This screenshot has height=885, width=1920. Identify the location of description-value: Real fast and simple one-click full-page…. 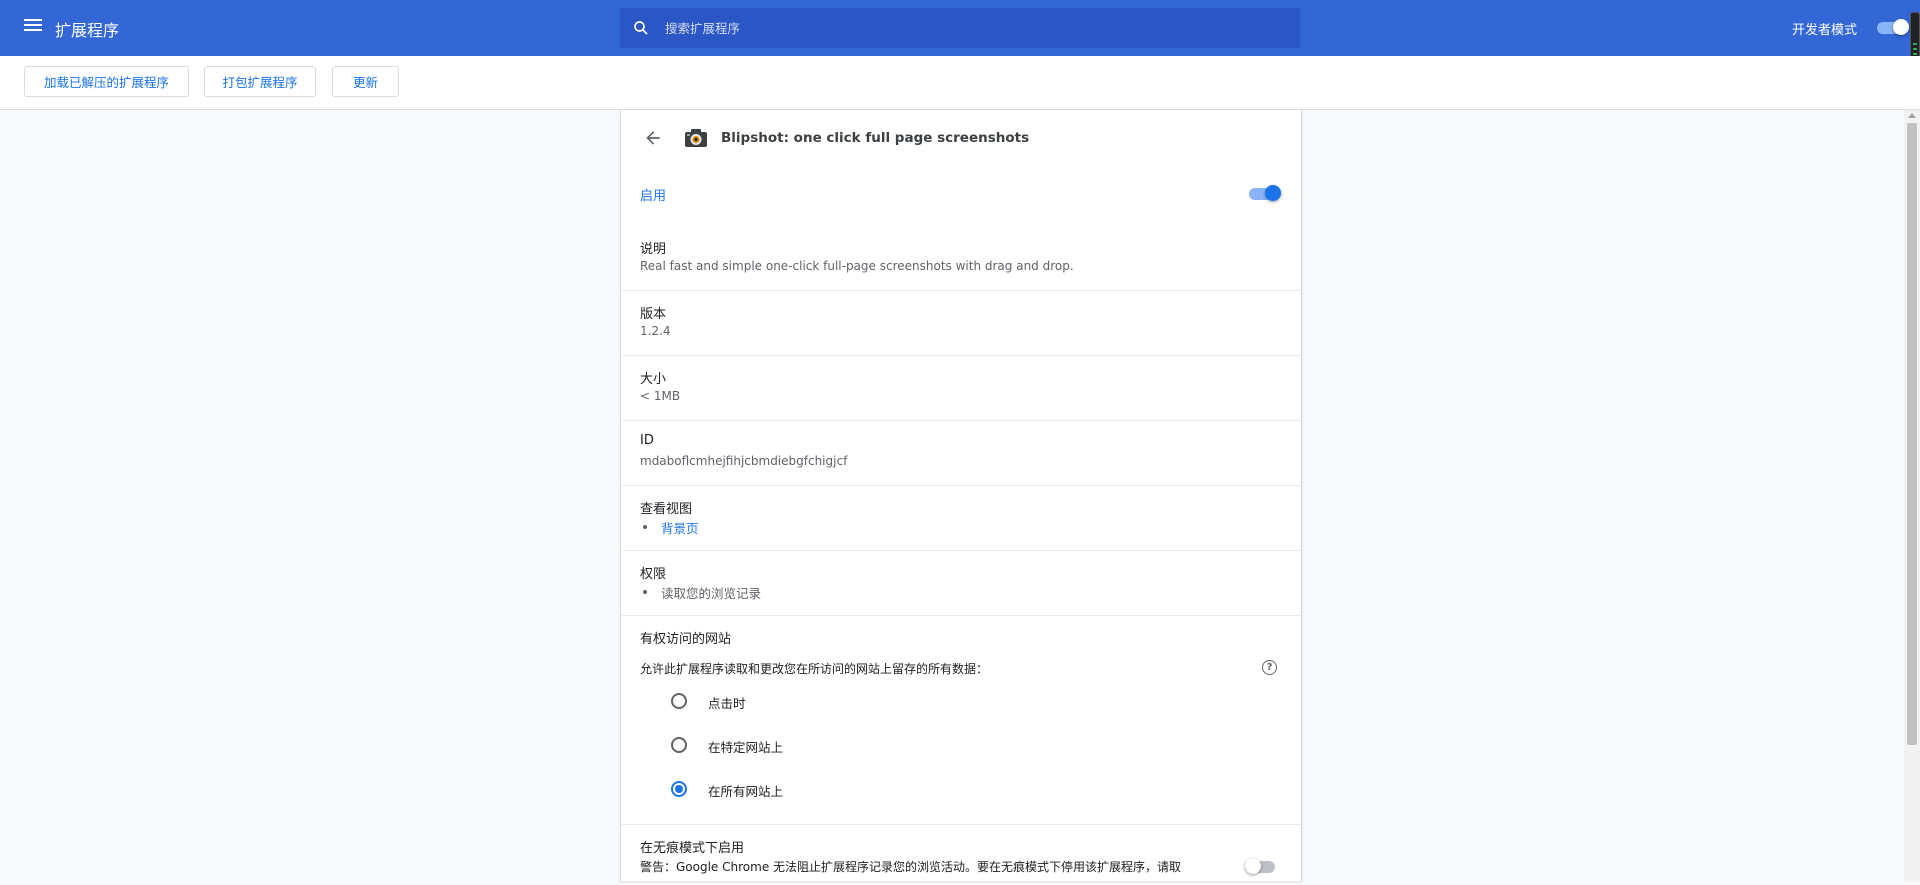
(857, 266).